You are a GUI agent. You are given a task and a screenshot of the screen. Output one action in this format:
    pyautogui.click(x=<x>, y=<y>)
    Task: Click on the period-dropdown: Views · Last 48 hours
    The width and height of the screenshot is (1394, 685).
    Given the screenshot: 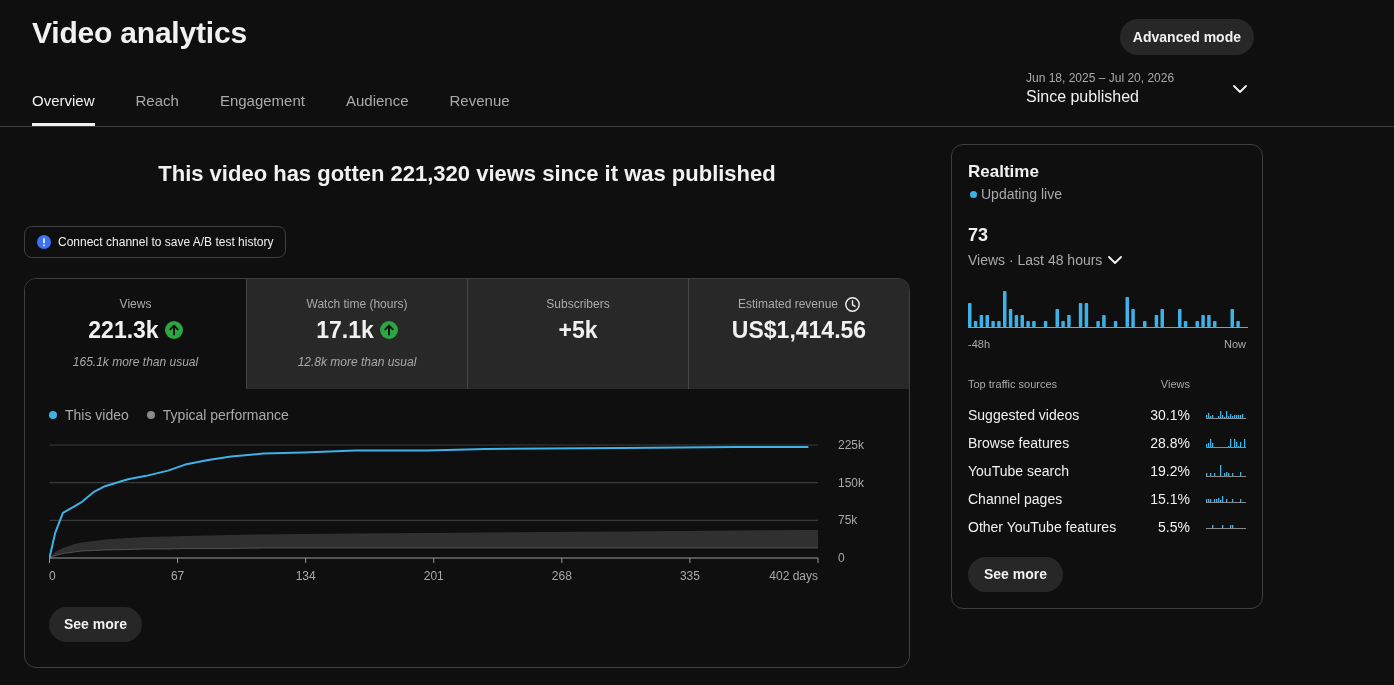 What is the action you would take?
    pyautogui.click(x=1045, y=260)
    